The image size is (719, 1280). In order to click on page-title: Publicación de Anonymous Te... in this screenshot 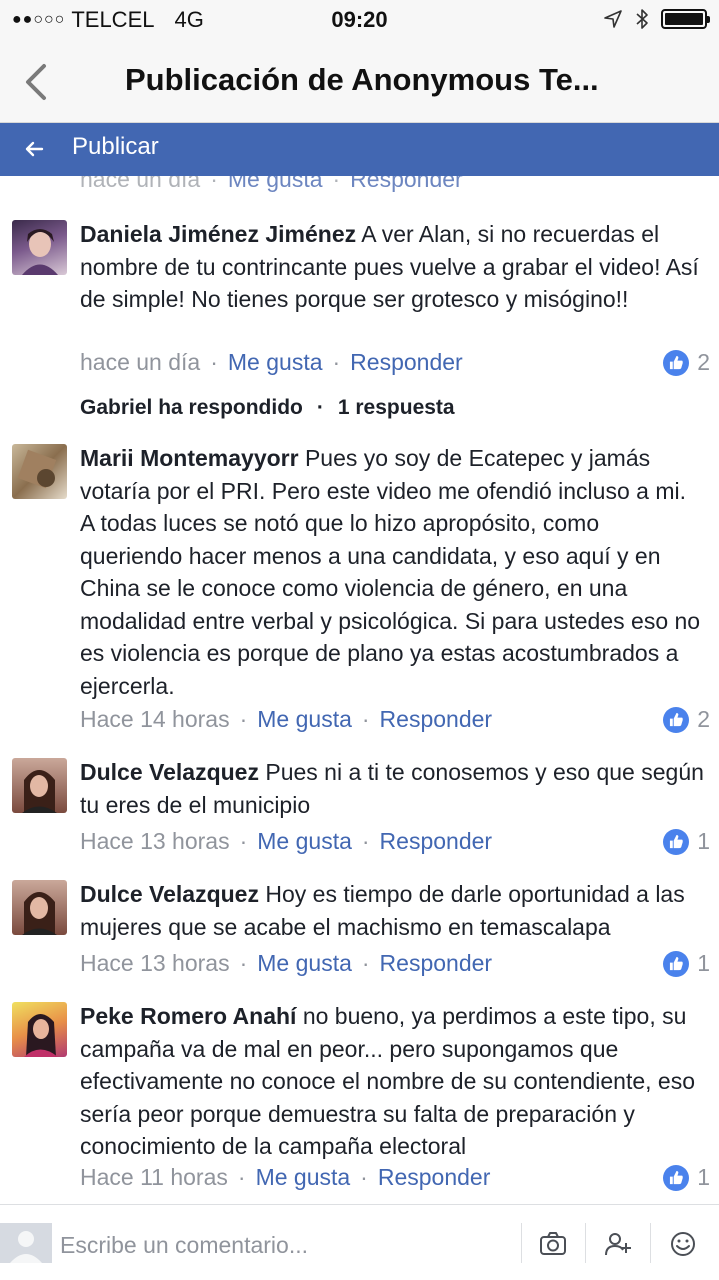, I will do `click(362, 79)`.